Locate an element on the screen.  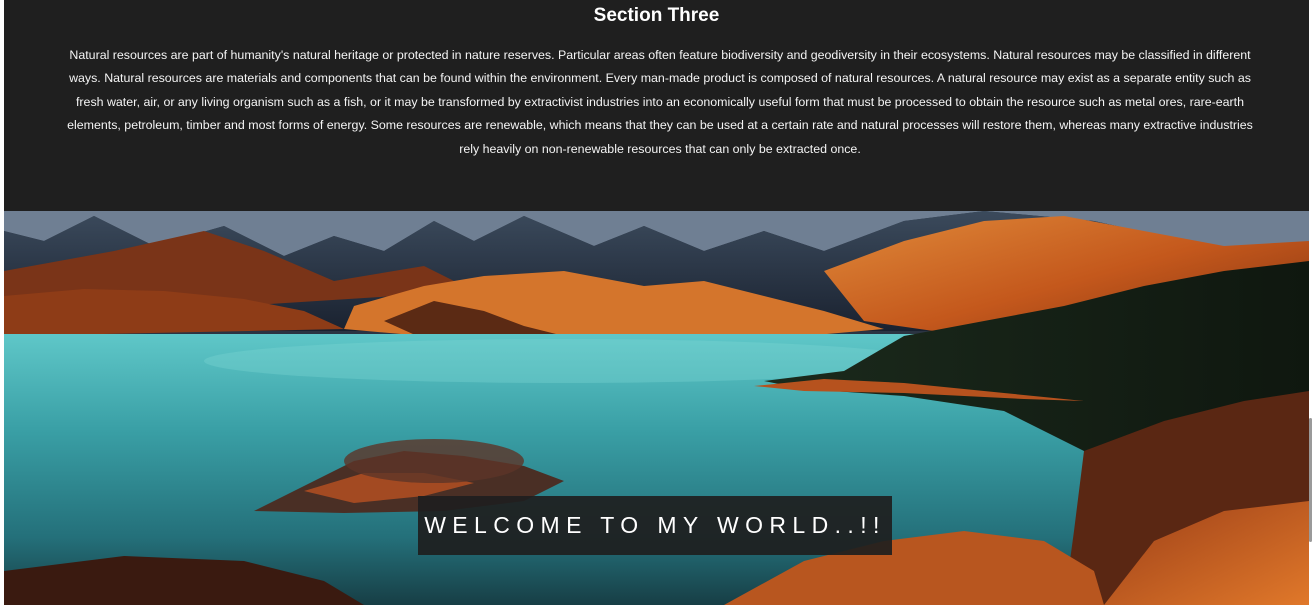
section-title: Section Three is located at coordinates (656, 15).